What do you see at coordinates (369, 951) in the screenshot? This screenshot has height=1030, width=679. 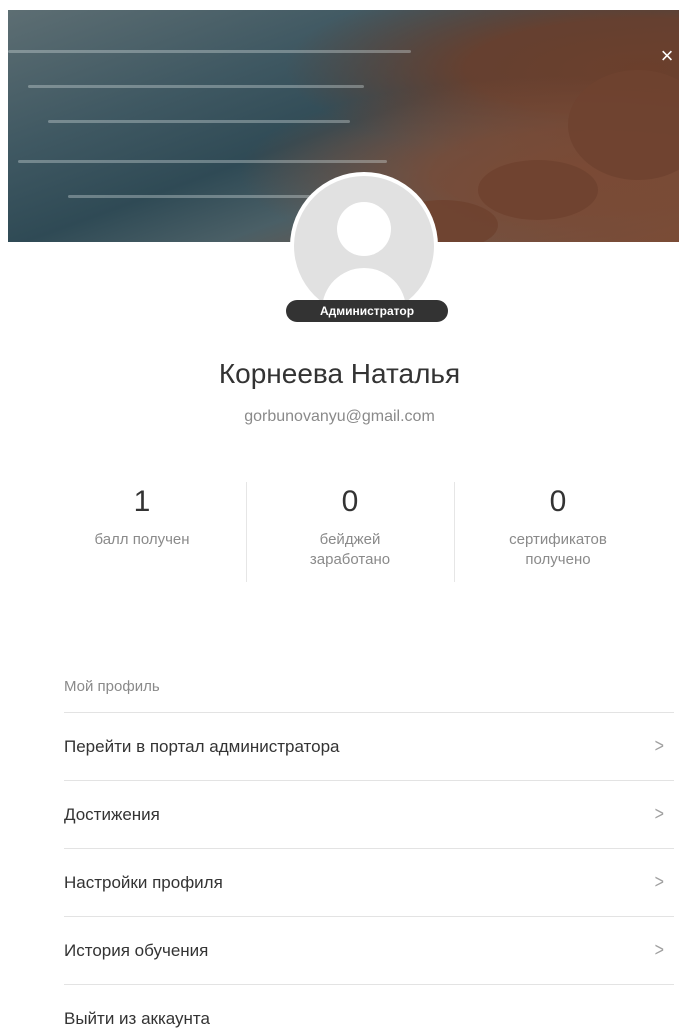 I see `menu-item-learning-history: История обучения >` at bounding box center [369, 951].